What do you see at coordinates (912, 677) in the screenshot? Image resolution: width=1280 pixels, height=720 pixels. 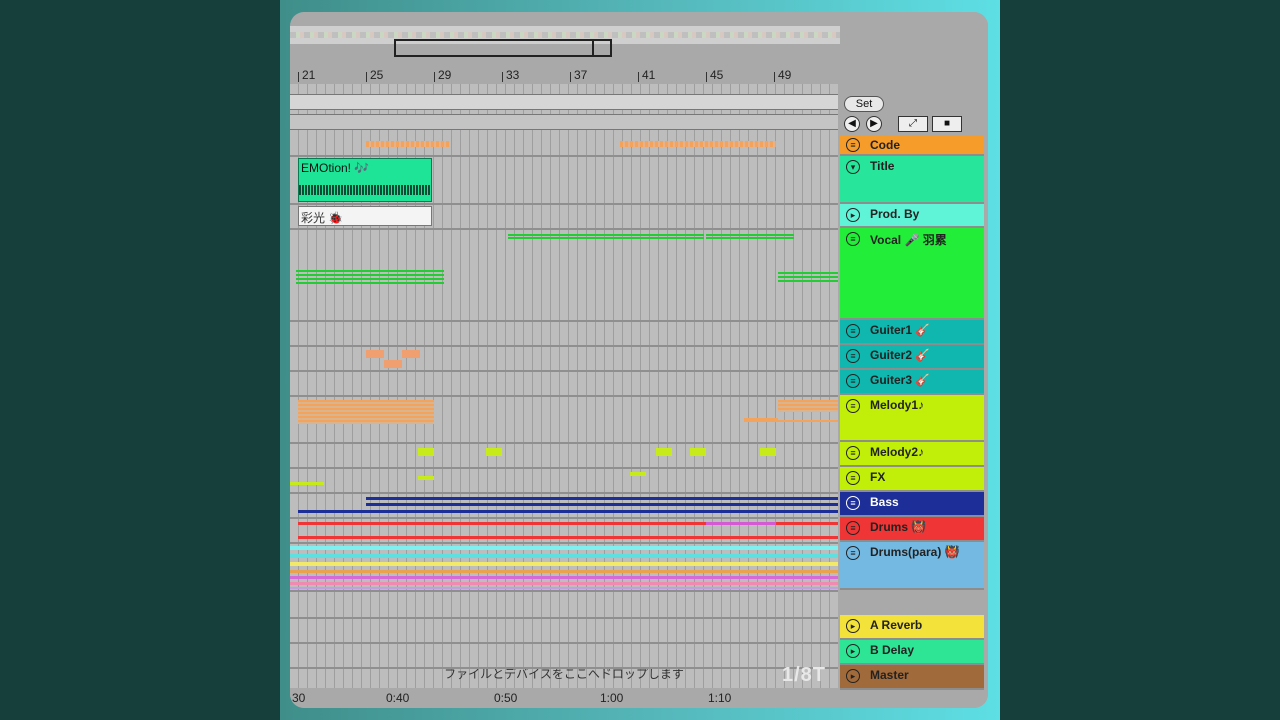 I see `master-header: ▸ Master` at bounding box center [912, 677].